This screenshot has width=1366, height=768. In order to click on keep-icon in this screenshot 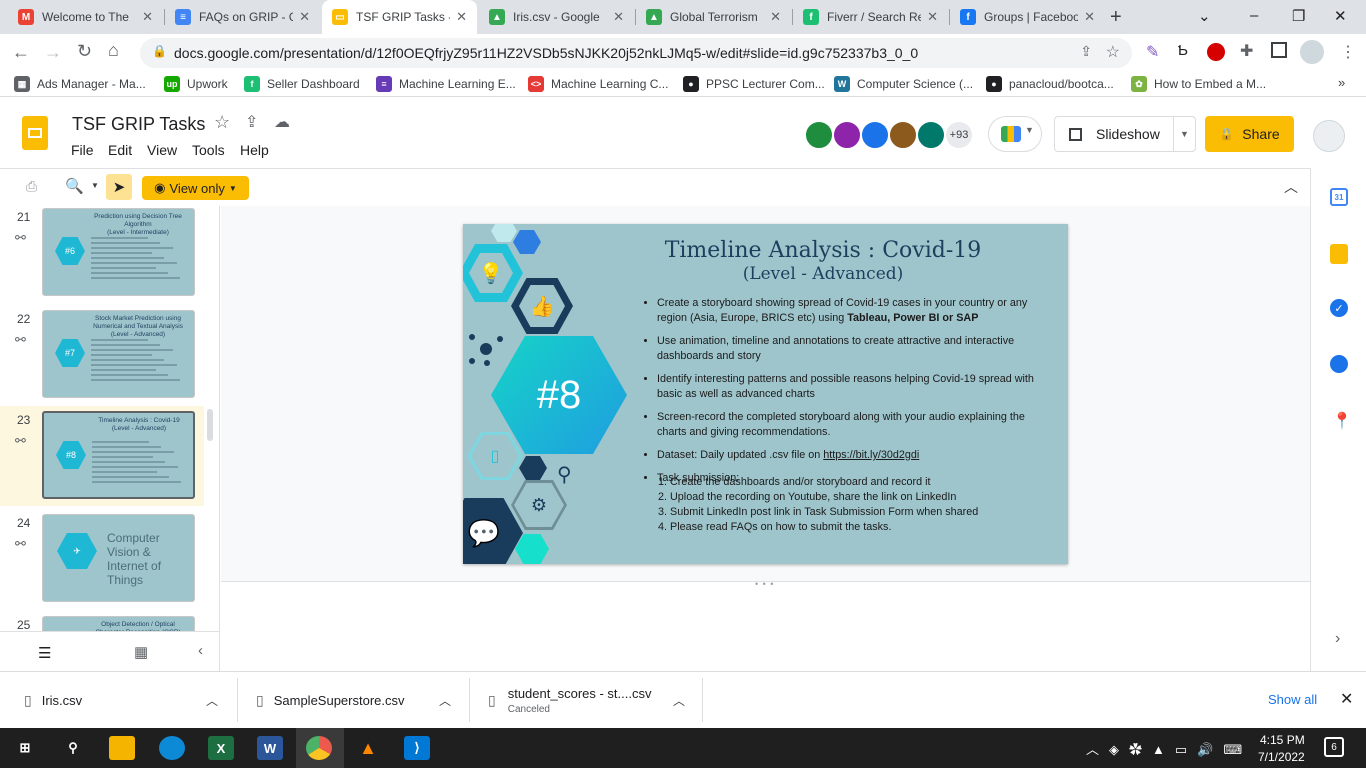, I will do `click(1339, 254)`.